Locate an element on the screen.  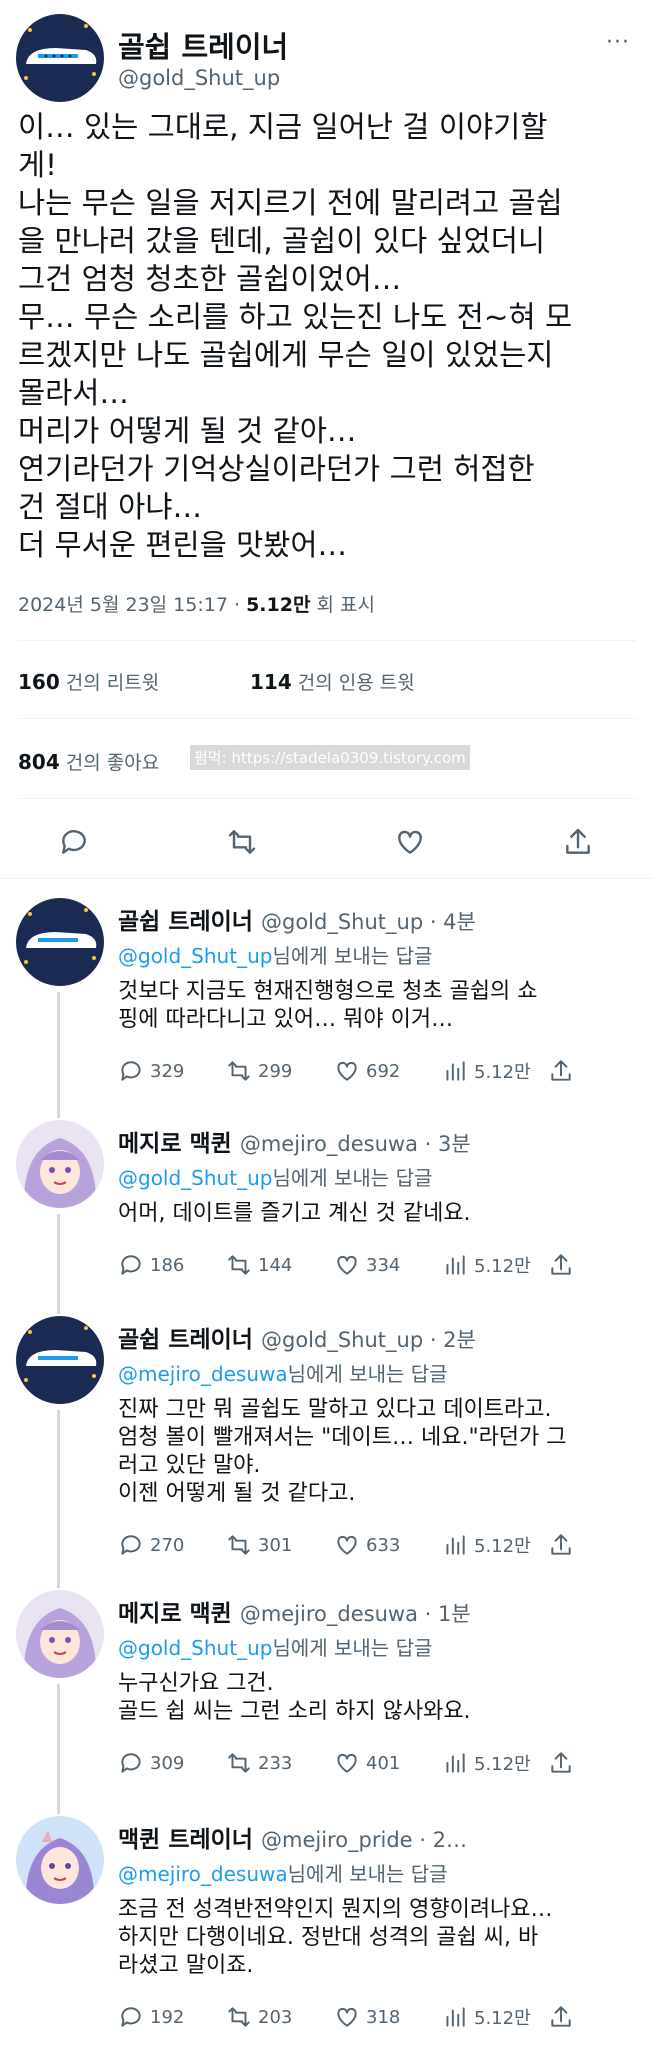
reply-author: 골쉽 트레이너 @gold_Shut_up · 2분 is located at coordinates (297, 1337).